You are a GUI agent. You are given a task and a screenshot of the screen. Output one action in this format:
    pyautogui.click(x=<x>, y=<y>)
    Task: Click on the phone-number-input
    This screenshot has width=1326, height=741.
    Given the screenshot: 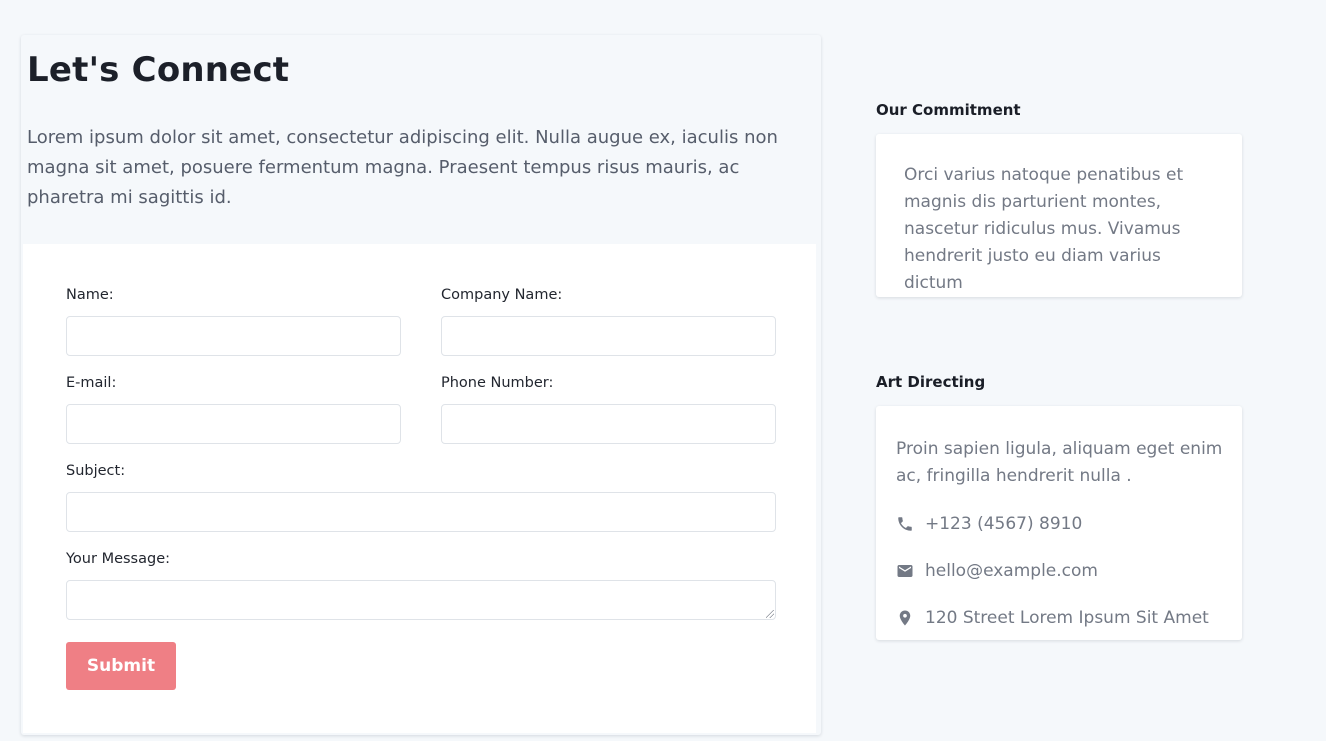 What is the action you would take?
    pyautogui.click(x=608, y=424)
    